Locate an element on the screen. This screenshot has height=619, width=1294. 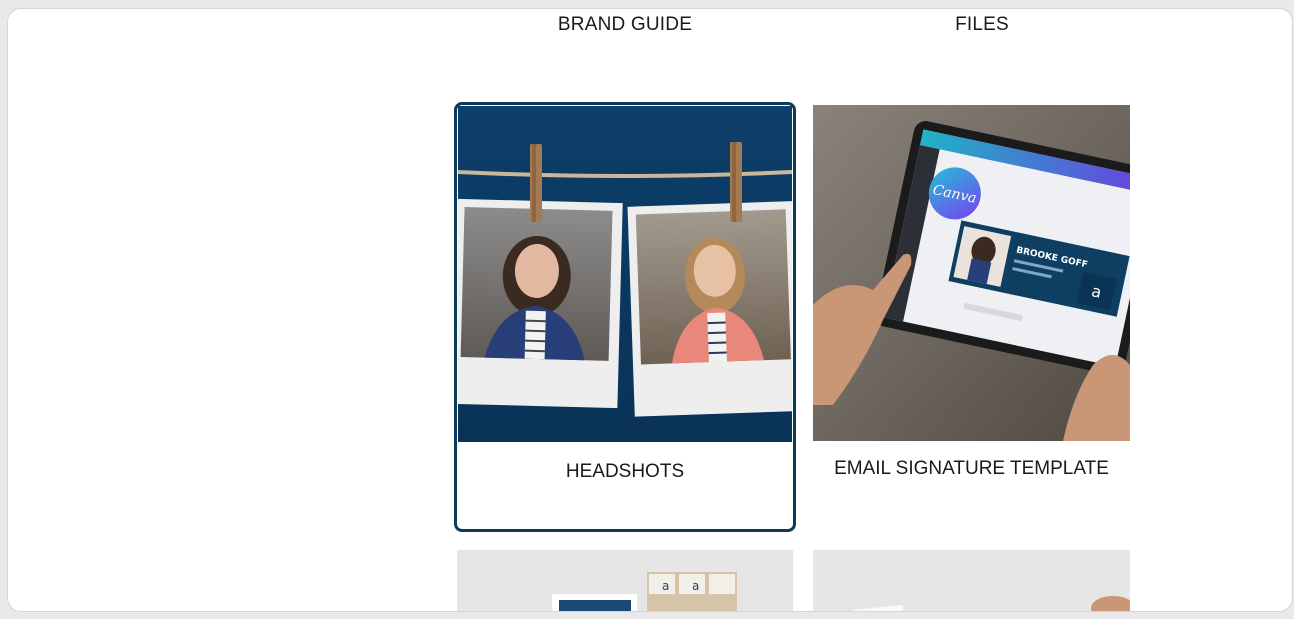
bottom-right-image is located at coordinates (971, 580).